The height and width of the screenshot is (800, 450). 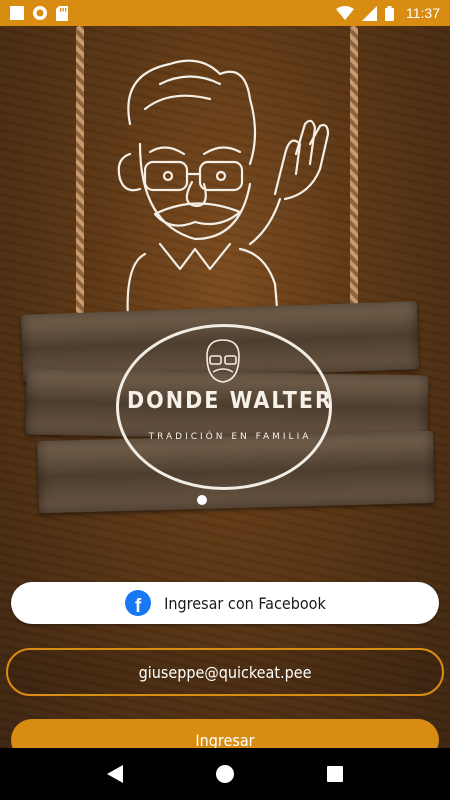 What do you see at coordinates (225, 13) in the screenshot?
I see `status-bar: 11:37` at bounding box center [225, 13].